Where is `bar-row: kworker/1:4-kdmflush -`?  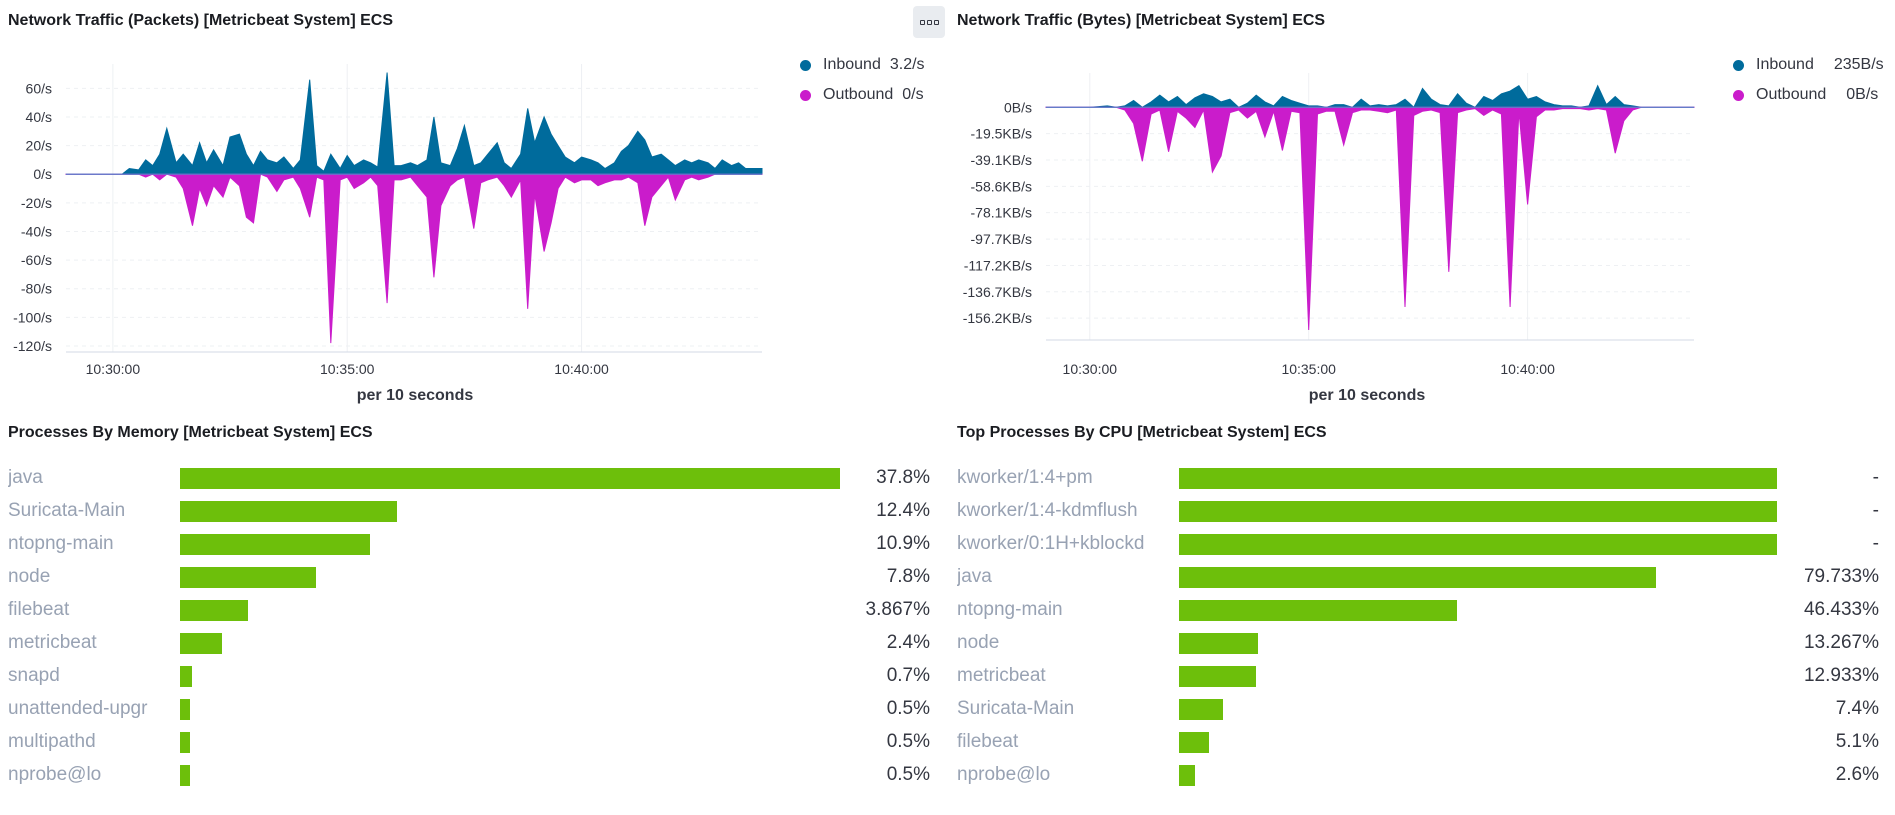 bar-row: kworker/1:4-kdmflush - is located at coordinates (1418, 511).